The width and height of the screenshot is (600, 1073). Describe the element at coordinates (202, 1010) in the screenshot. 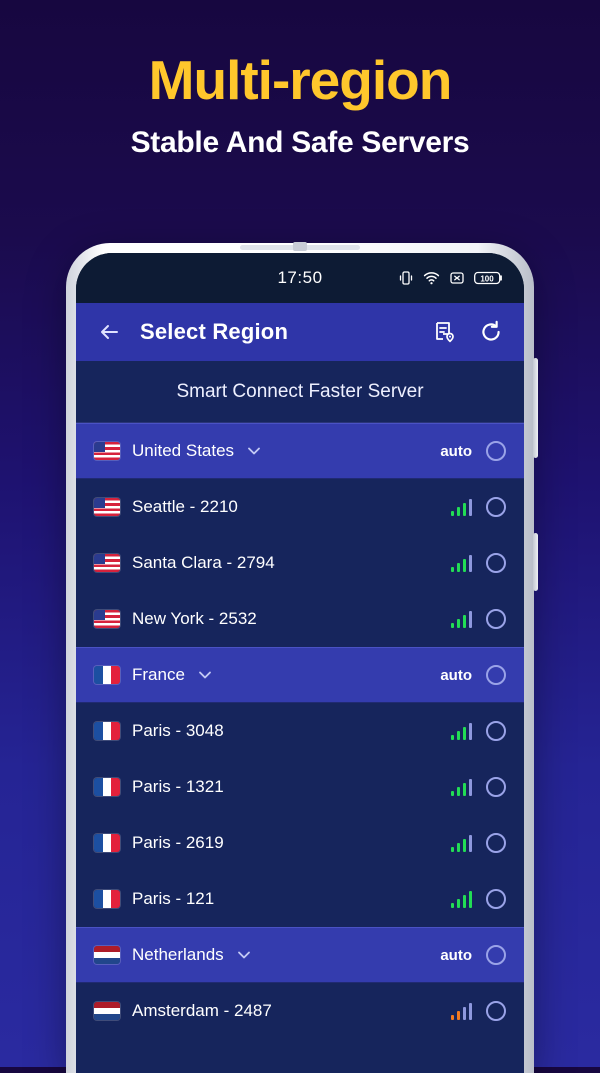

I see `server-name: Amsterdam - 2487` at that location.